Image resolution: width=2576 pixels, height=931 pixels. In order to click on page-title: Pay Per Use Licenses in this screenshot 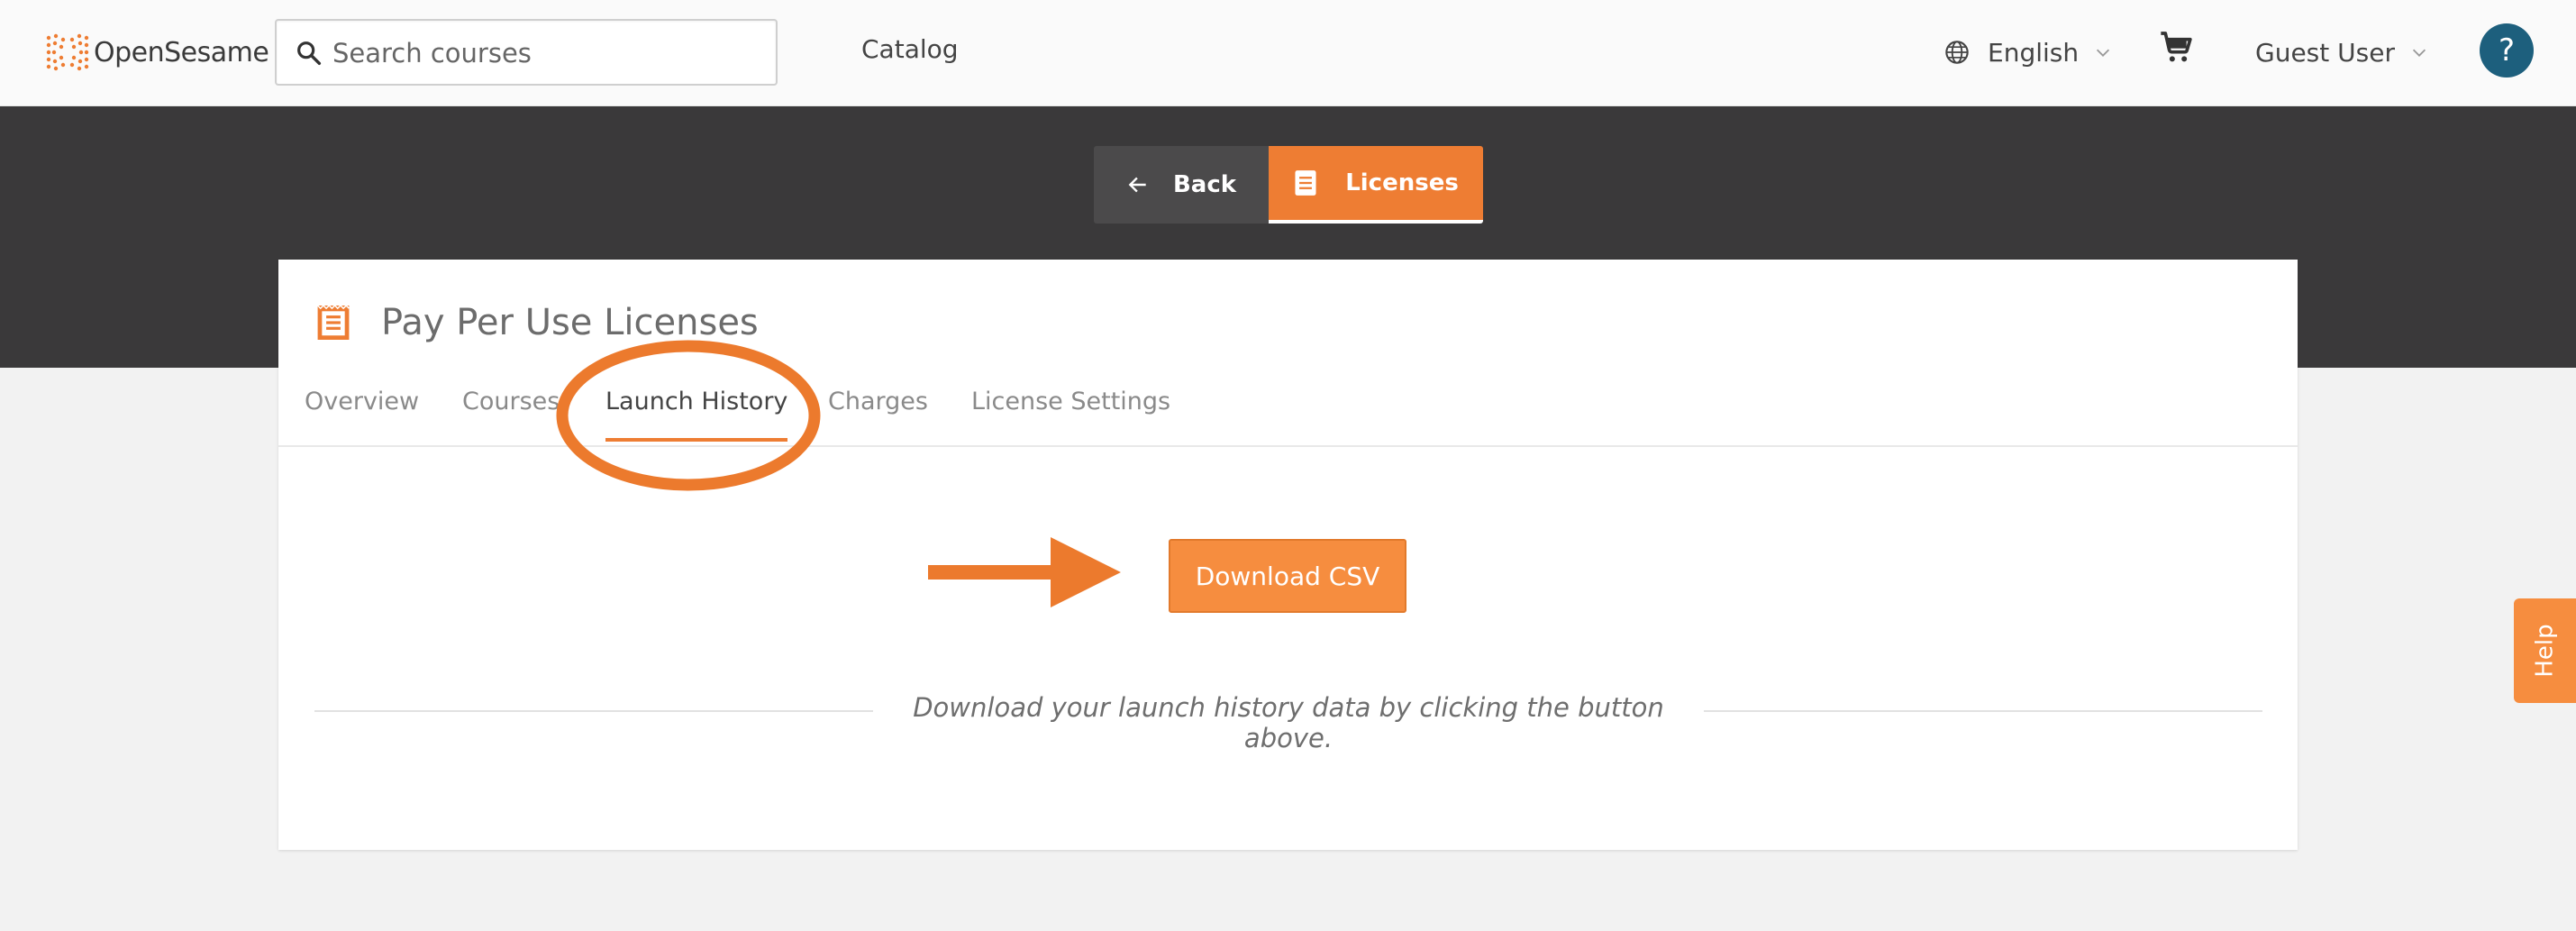, I will do `click(570, 322)`.